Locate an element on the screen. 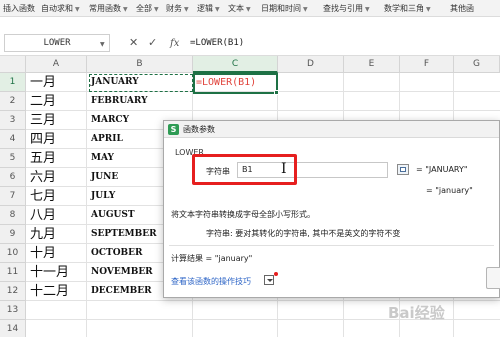 The image size is (500, 337). row-header: 14 is located at coordinates (13, 328).